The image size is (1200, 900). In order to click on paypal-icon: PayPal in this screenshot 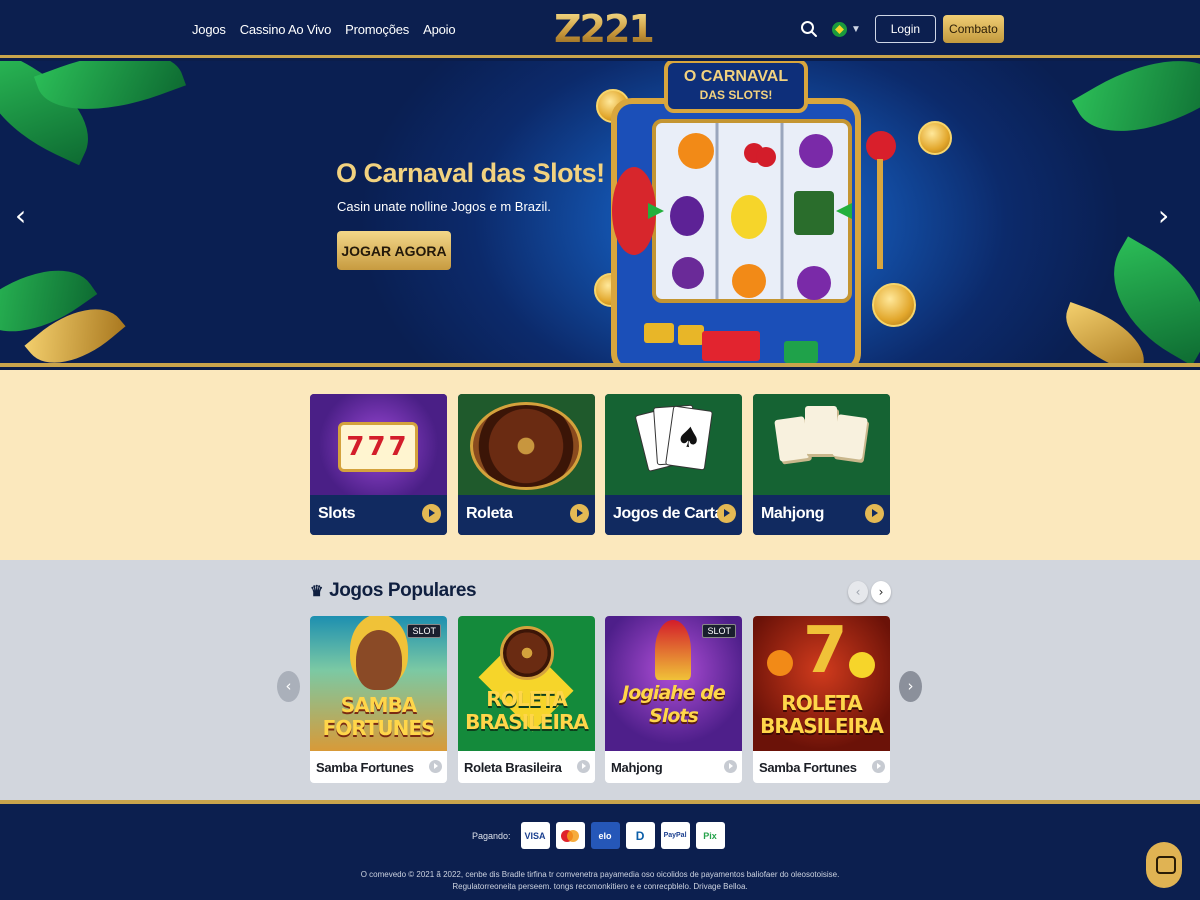, I will do `click(675, 835)`.